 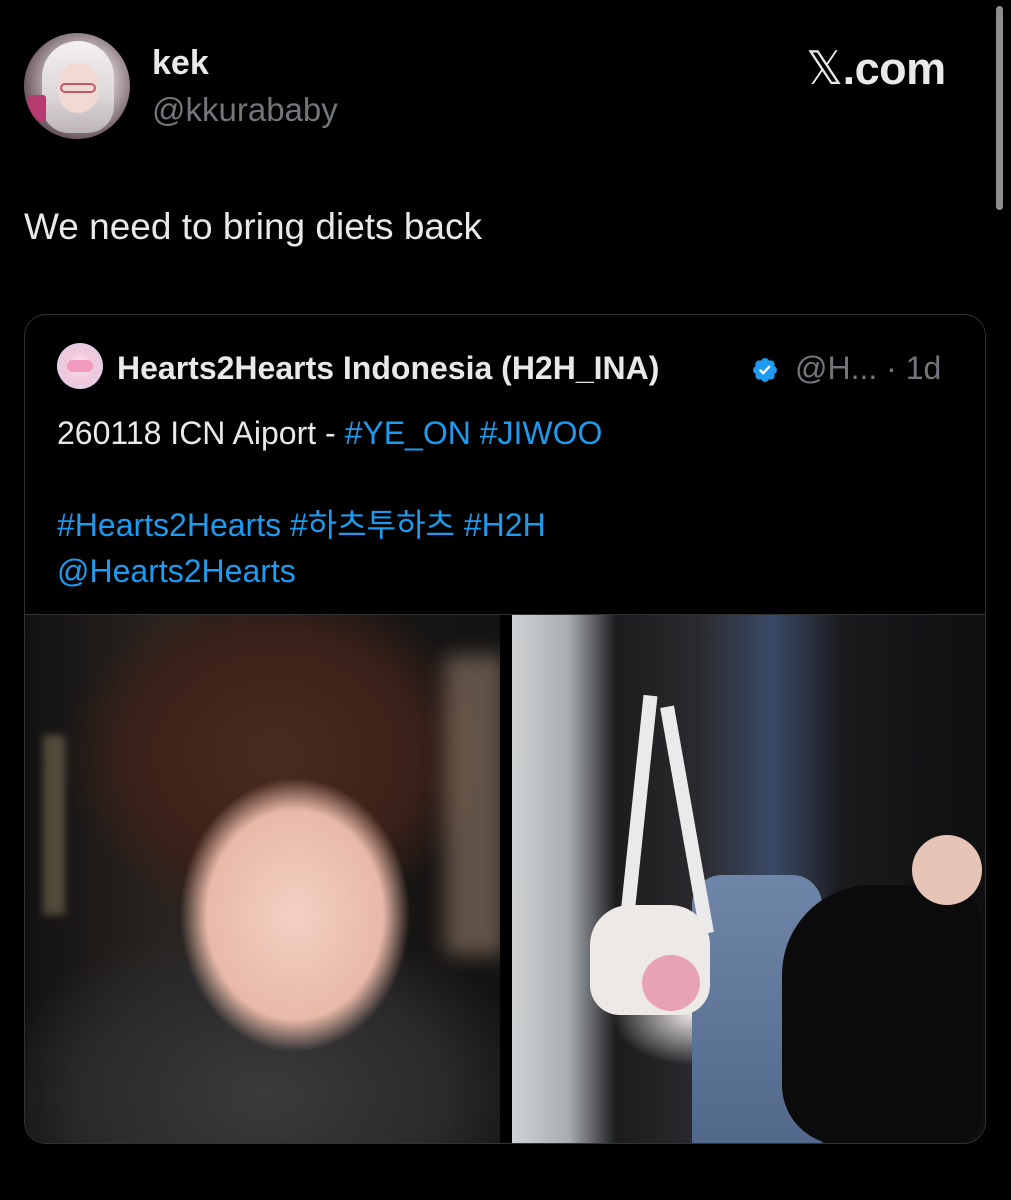 I want to click on quoted-text-line-2: #Hearts2Hearts #하츠투하츠 #H2H, so click(x=301, y=525).